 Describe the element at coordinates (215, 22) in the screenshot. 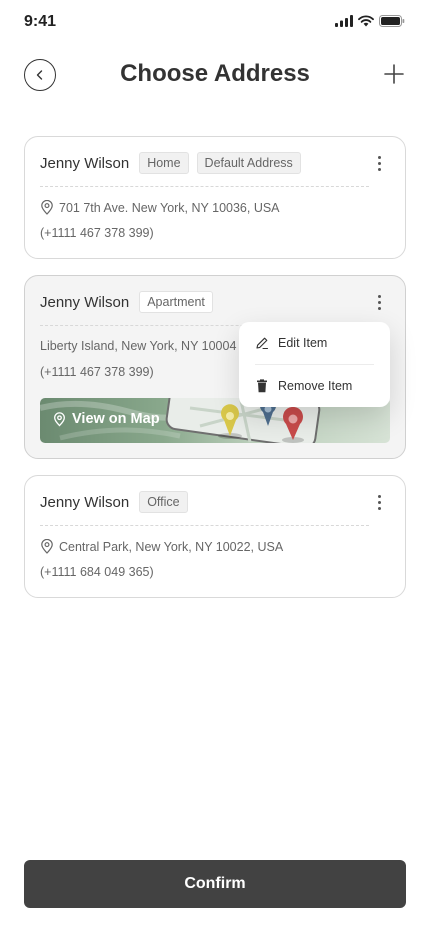

I see `status-bar: 9:41` at that location.